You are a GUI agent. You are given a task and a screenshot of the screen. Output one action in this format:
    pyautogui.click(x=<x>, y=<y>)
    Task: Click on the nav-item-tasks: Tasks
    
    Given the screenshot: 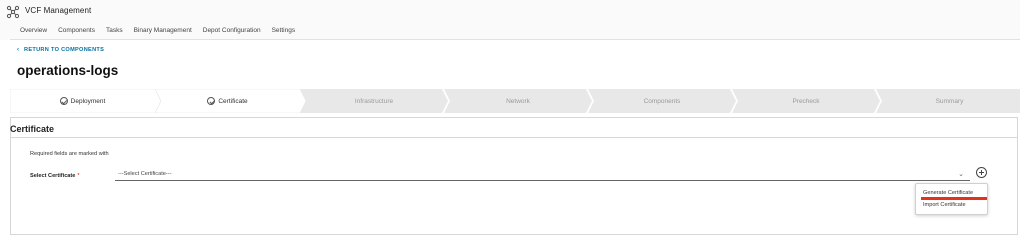 What is the action you would take?
    pyautogui.click(x=114, y=30)
    